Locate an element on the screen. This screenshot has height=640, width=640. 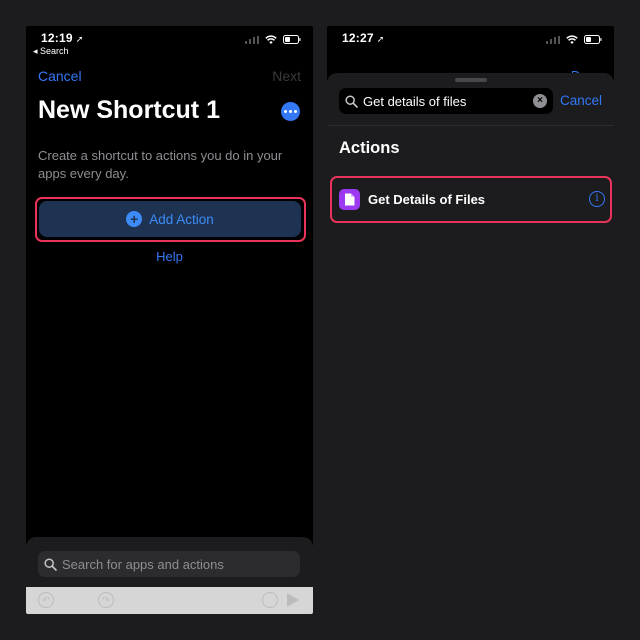
status-time: 12:19 ➚ is located at coordinates (62, 38).